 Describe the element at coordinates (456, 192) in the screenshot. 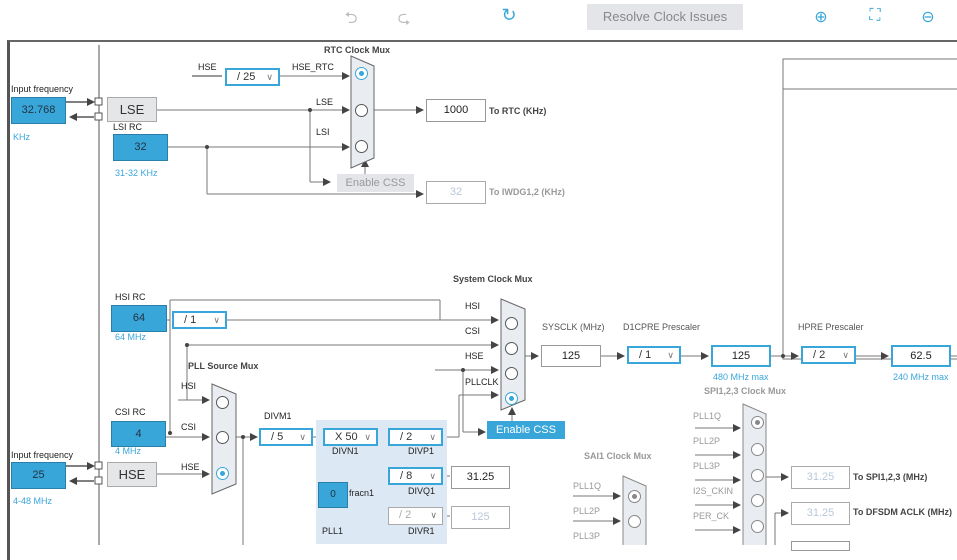

I see `iwdg-output: 32` at that location.